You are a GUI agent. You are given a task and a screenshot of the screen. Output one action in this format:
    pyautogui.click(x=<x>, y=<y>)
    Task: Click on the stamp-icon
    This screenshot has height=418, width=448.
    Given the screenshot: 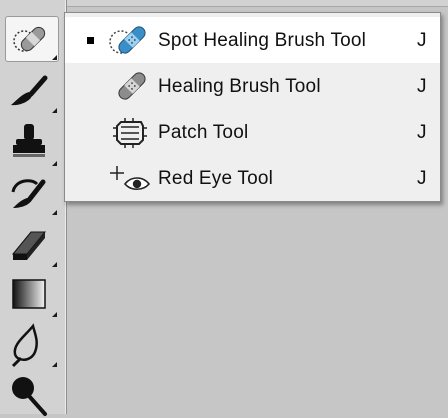 What is the action you would take?
    pyautogui.click(x=29, y=140)
    